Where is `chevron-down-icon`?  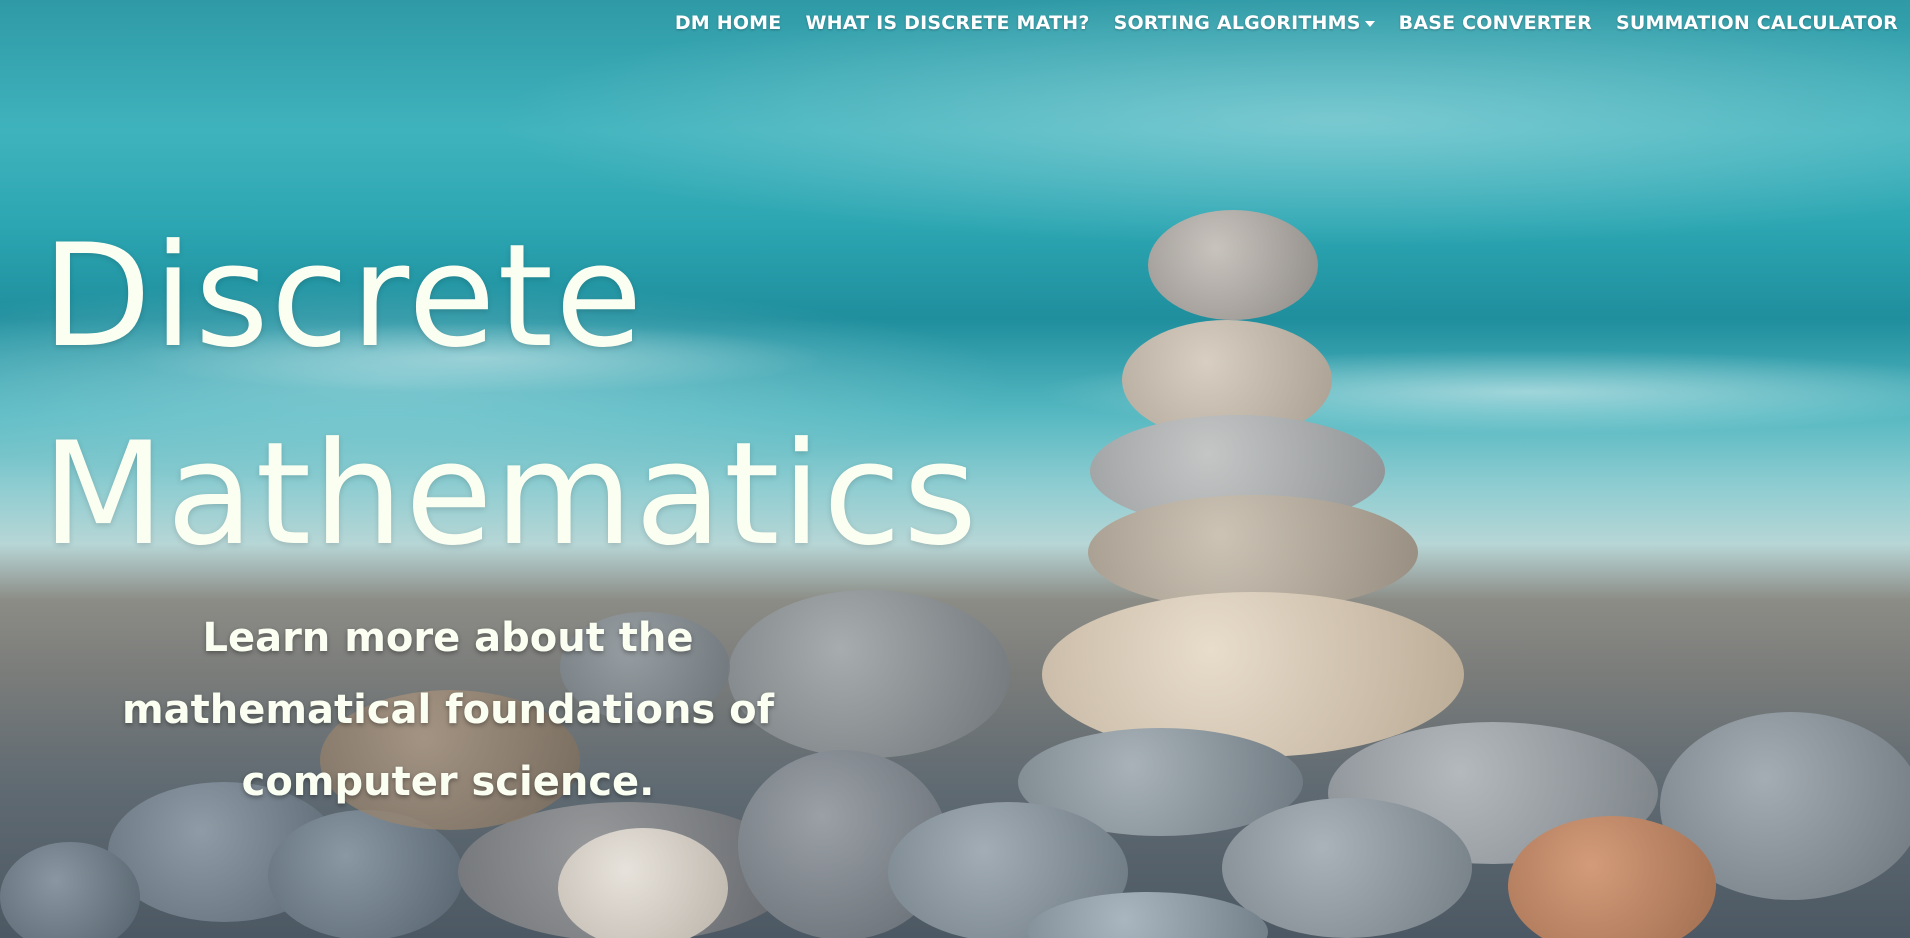 chevron-down-icon is located at coordinates (1369, 23).